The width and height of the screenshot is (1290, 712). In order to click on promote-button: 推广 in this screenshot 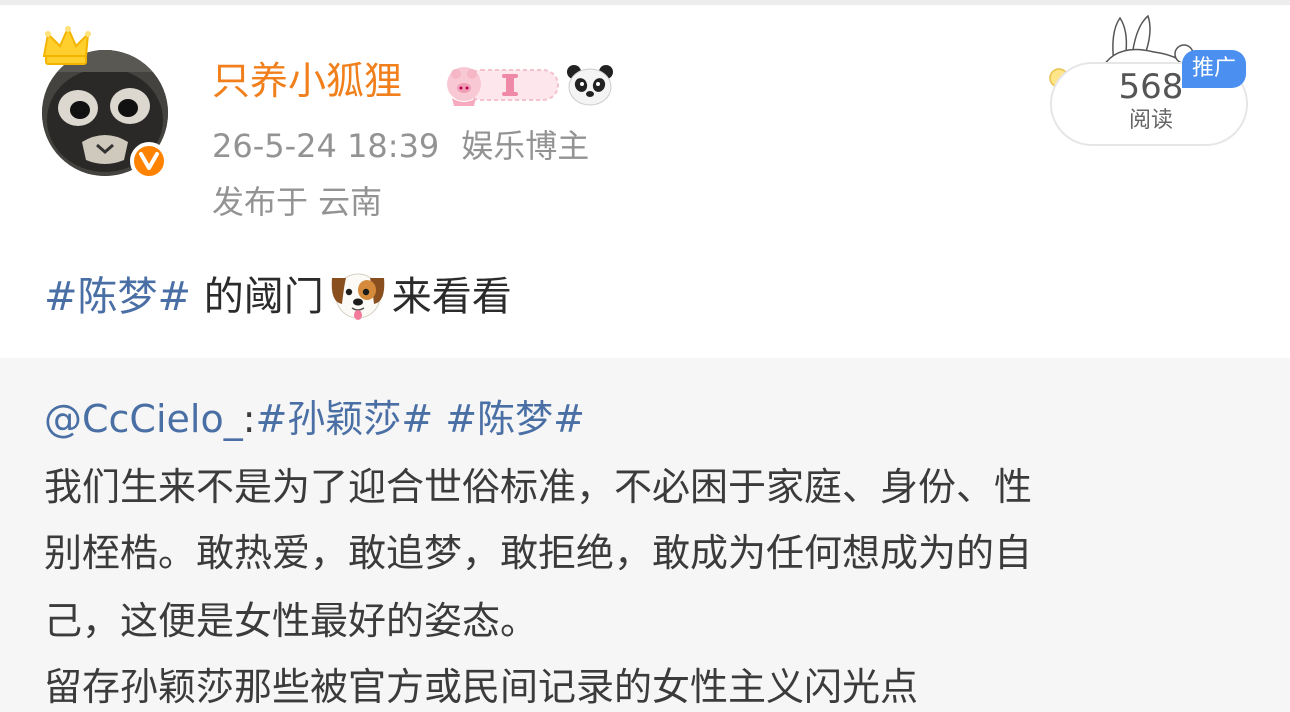, I will do `click(1214, 69)`.